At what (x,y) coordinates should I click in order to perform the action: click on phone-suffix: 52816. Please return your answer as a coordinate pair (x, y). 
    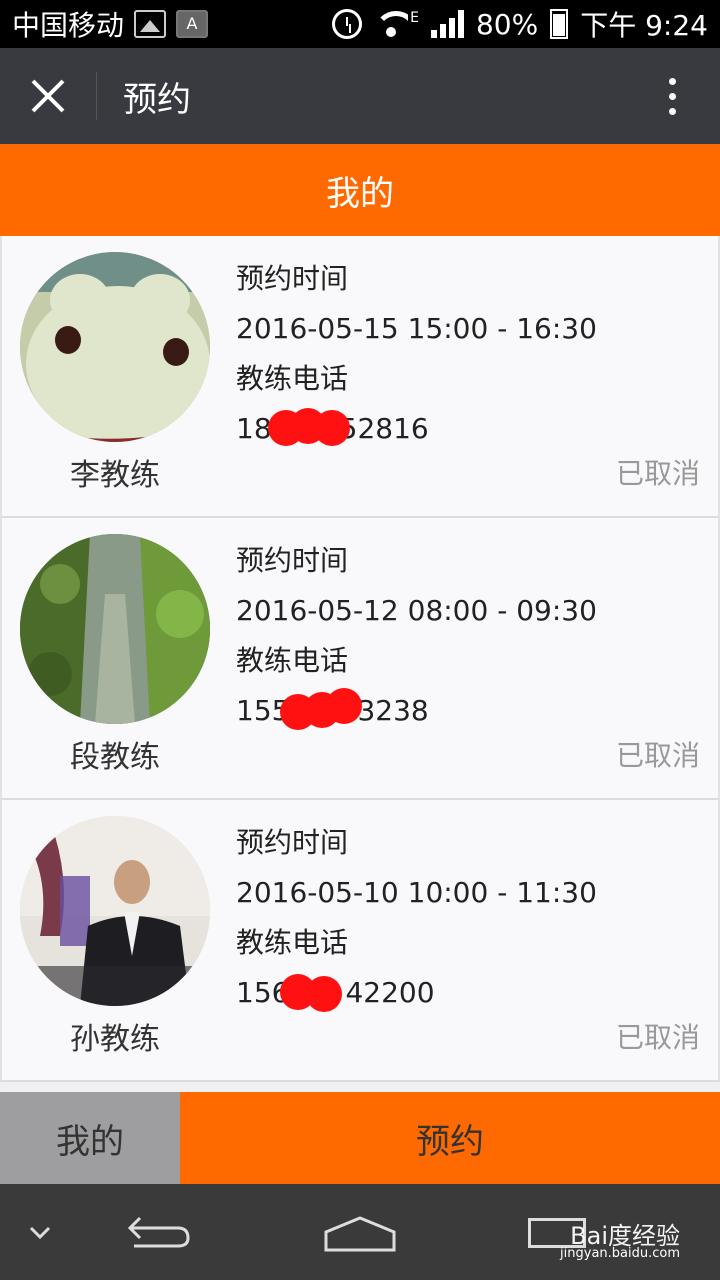
    Looking at the image, I should click on (384, 428).